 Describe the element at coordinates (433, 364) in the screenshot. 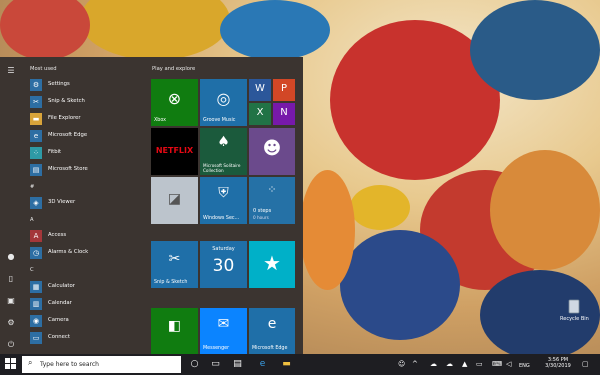

I see `cloud-icon: ☁` at that location.